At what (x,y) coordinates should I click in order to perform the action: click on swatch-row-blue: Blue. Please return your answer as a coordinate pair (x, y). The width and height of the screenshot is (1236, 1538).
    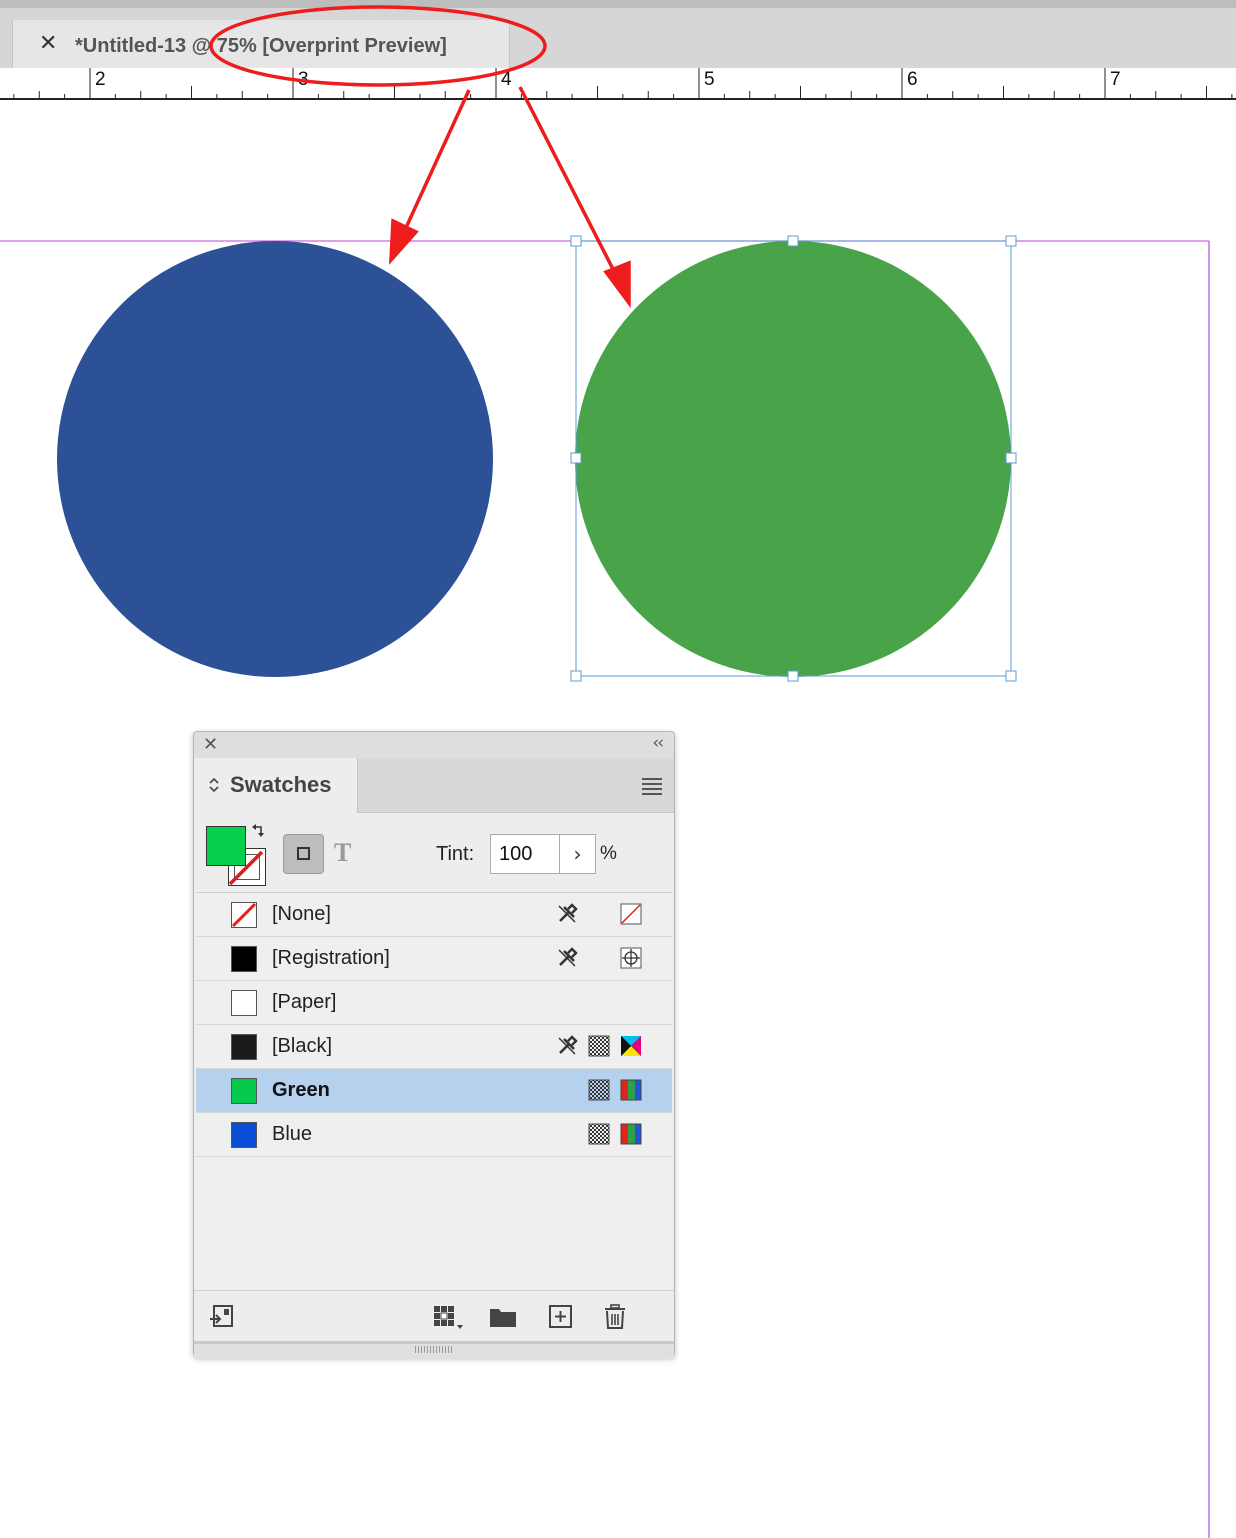
    Looking at the image, I should click on (434, 1135).